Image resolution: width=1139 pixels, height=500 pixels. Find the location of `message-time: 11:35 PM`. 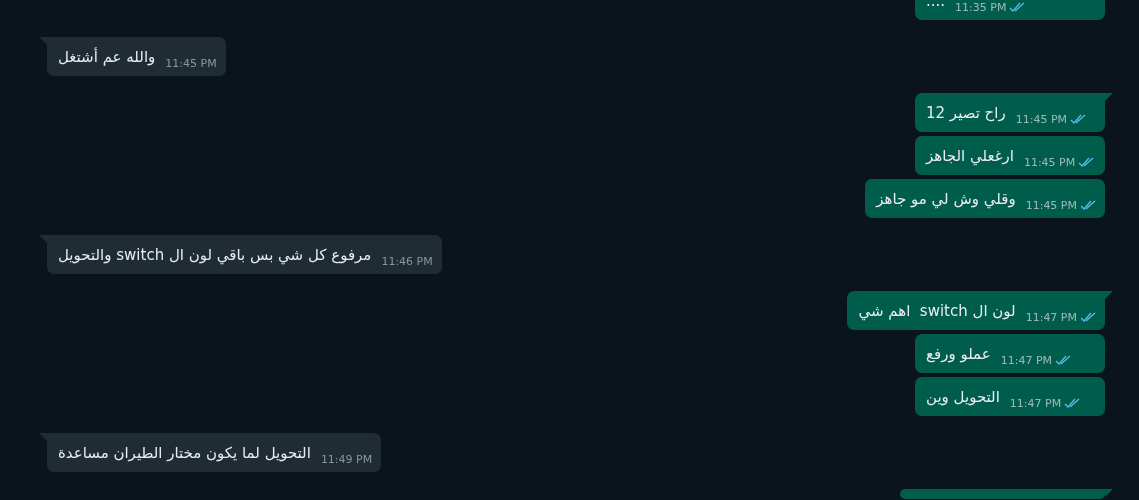

message-time: 11:35 PM is located at coordinates (981, 7).